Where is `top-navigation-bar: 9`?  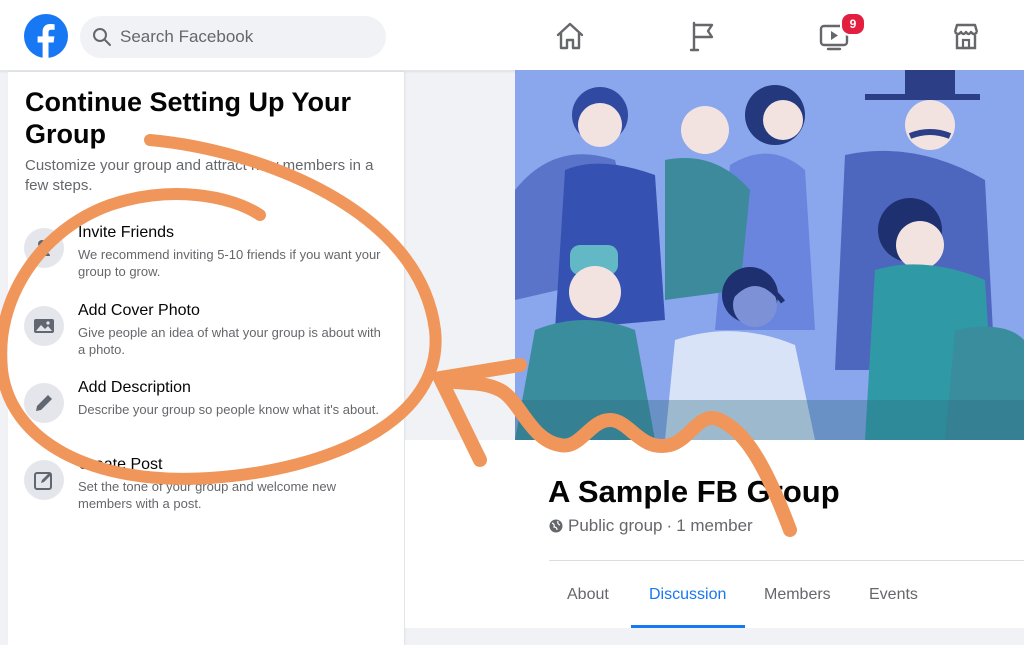
top-navigation-bar: 9 is located at coordinates (512, 35).